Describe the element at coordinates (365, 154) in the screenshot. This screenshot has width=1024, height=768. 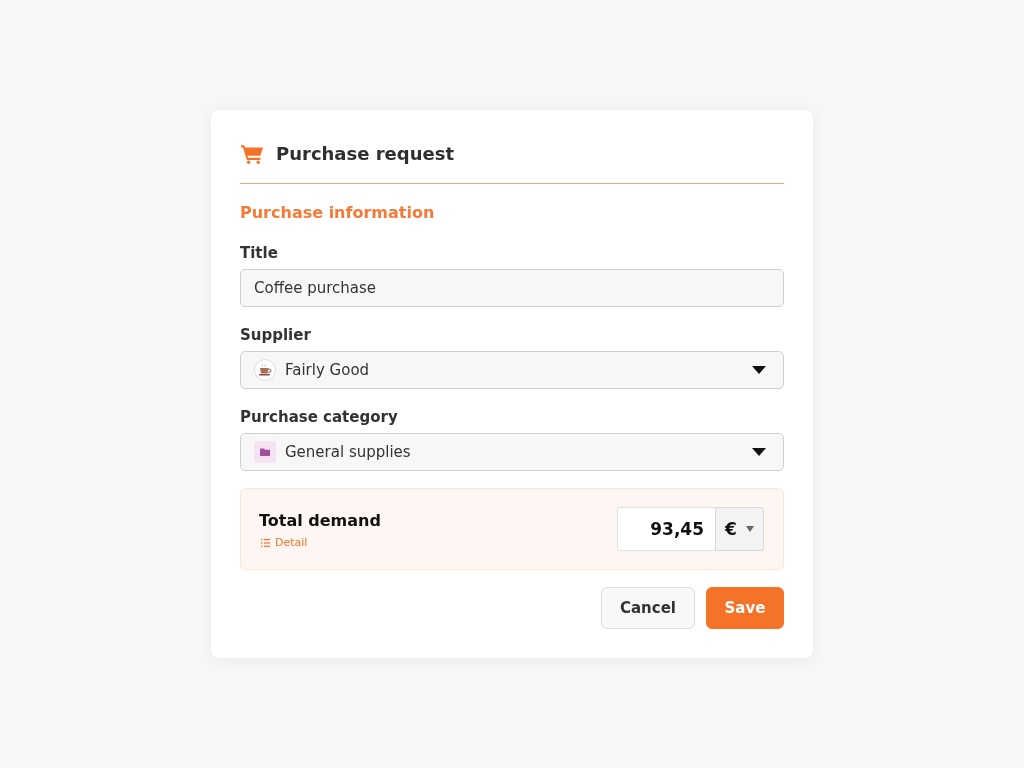
I see `dialog-title: Purchase request` at that location.